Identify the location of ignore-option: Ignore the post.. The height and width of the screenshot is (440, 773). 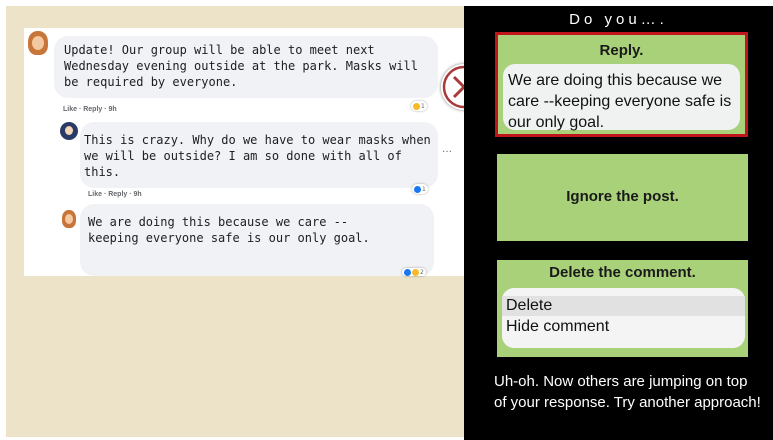
(622, 197).